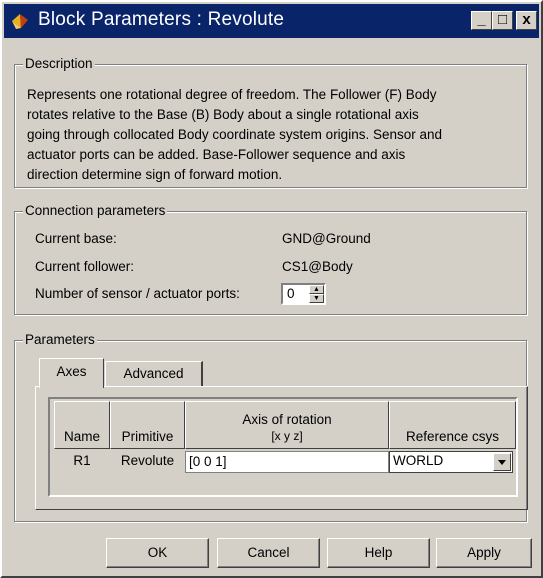  Describe the element at coordinates (60, 339) in the screenshot. I see `parameters-legend: Parameters` at that location.